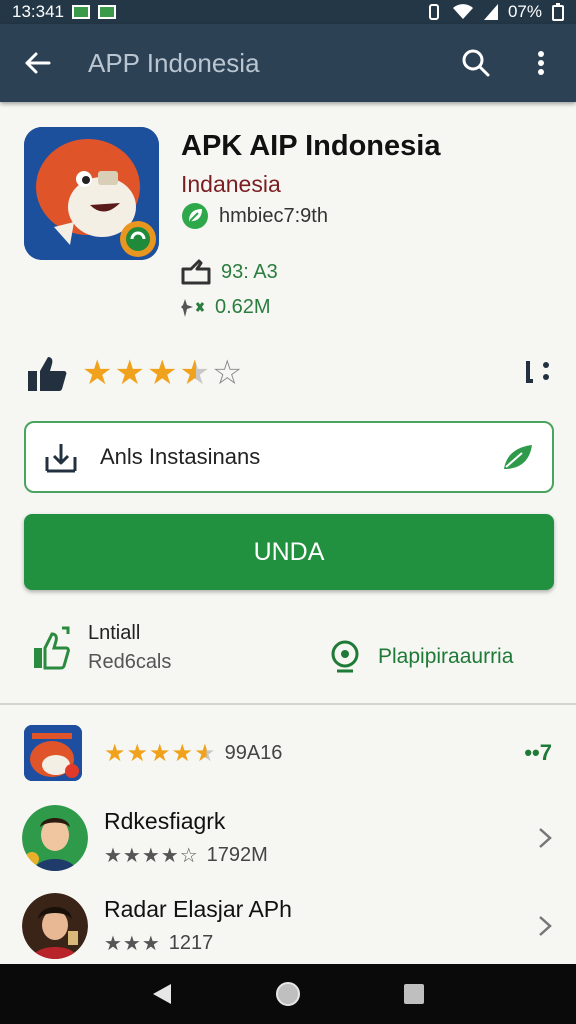  Describe the element at coordinates (249, 271) in the screenshot. I see `downloads-text: 93: A3` at that location.